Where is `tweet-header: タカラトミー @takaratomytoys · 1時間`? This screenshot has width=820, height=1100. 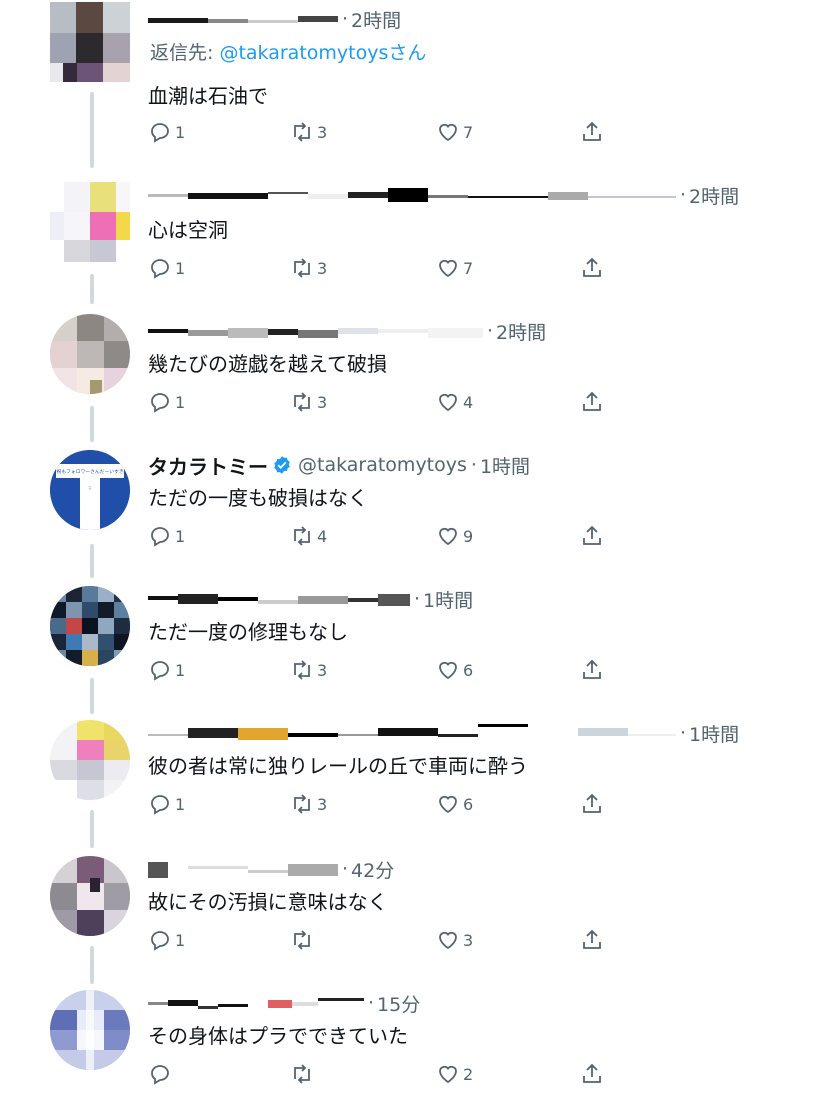
tweet-header: タカラトミー @takaratomytoys · 1時間 is located at coordinates (474, 465).